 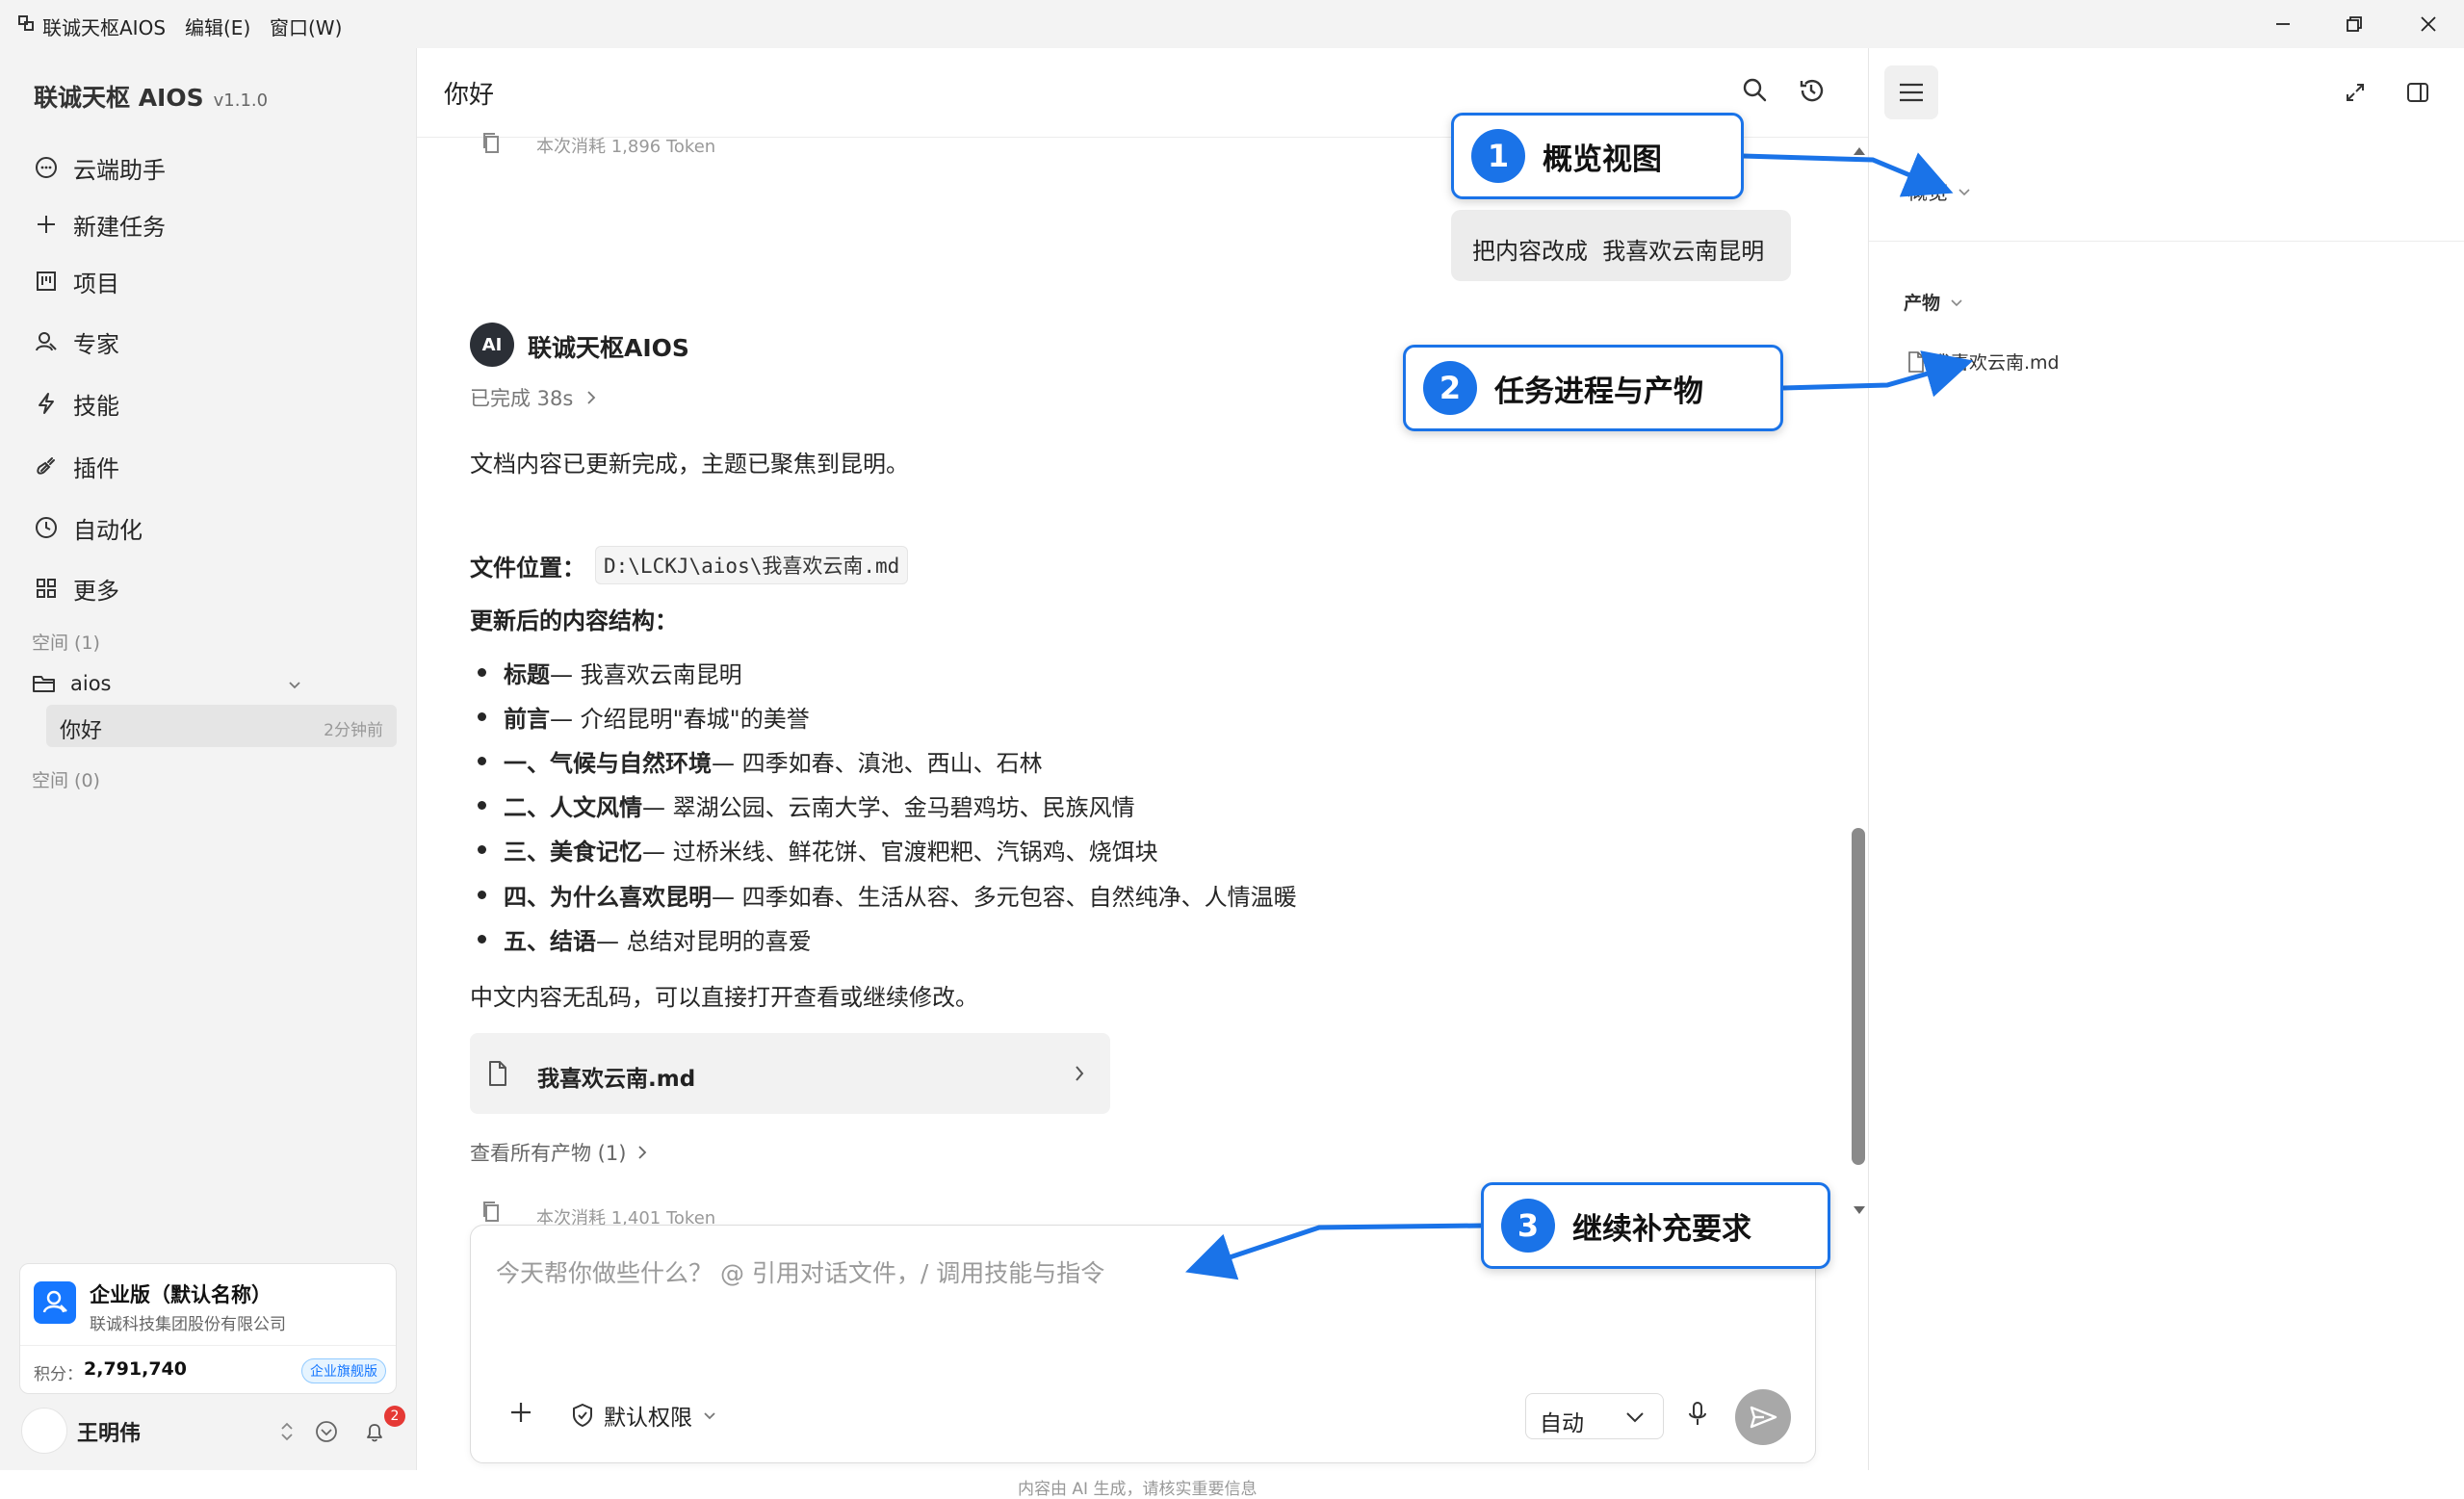 What do you see at coordinates (353, 730) in the screenshot?
I see `conversation-time: 2分钟前` at bounding box center [353, 730].